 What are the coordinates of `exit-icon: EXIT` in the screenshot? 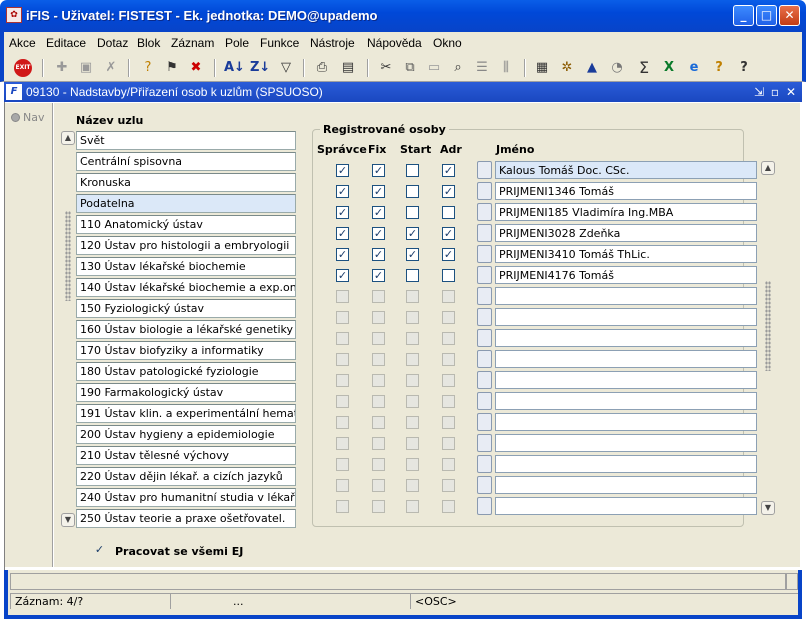 It's located at (23, 68).